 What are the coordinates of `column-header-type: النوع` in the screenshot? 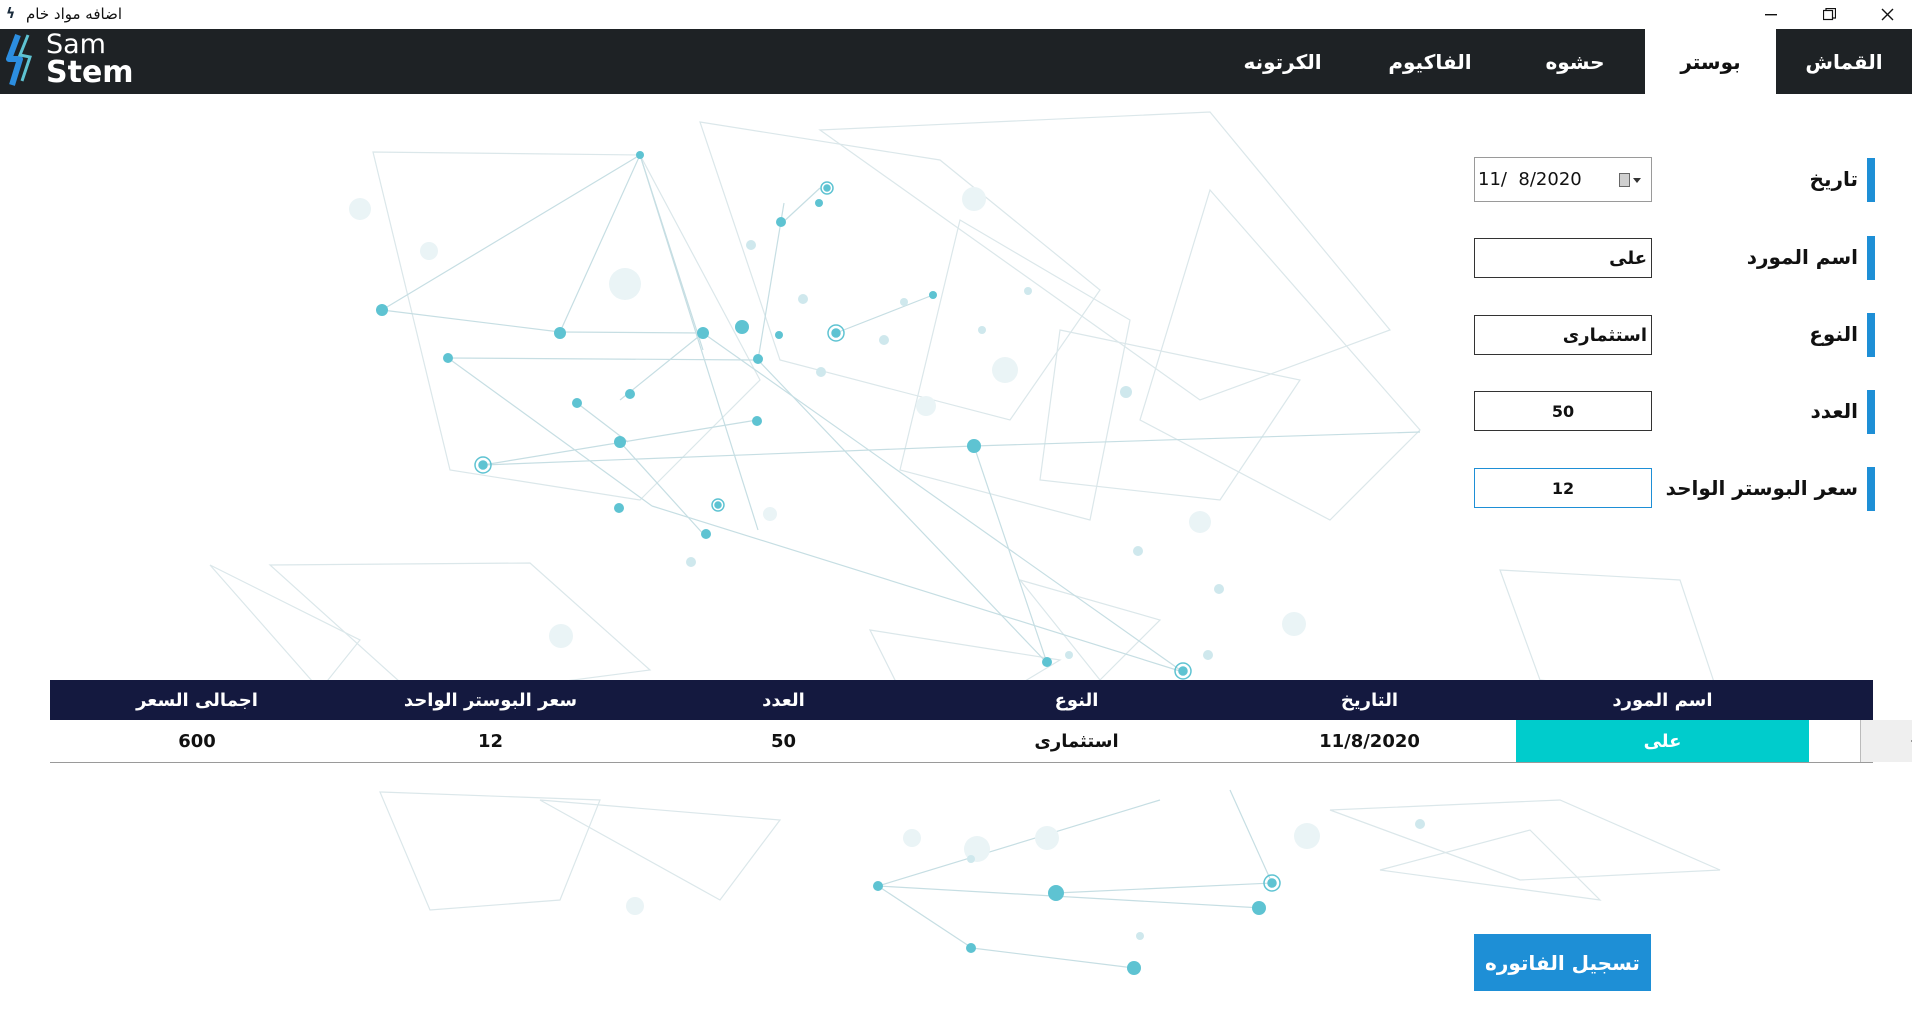 It's located at (1076, 700).